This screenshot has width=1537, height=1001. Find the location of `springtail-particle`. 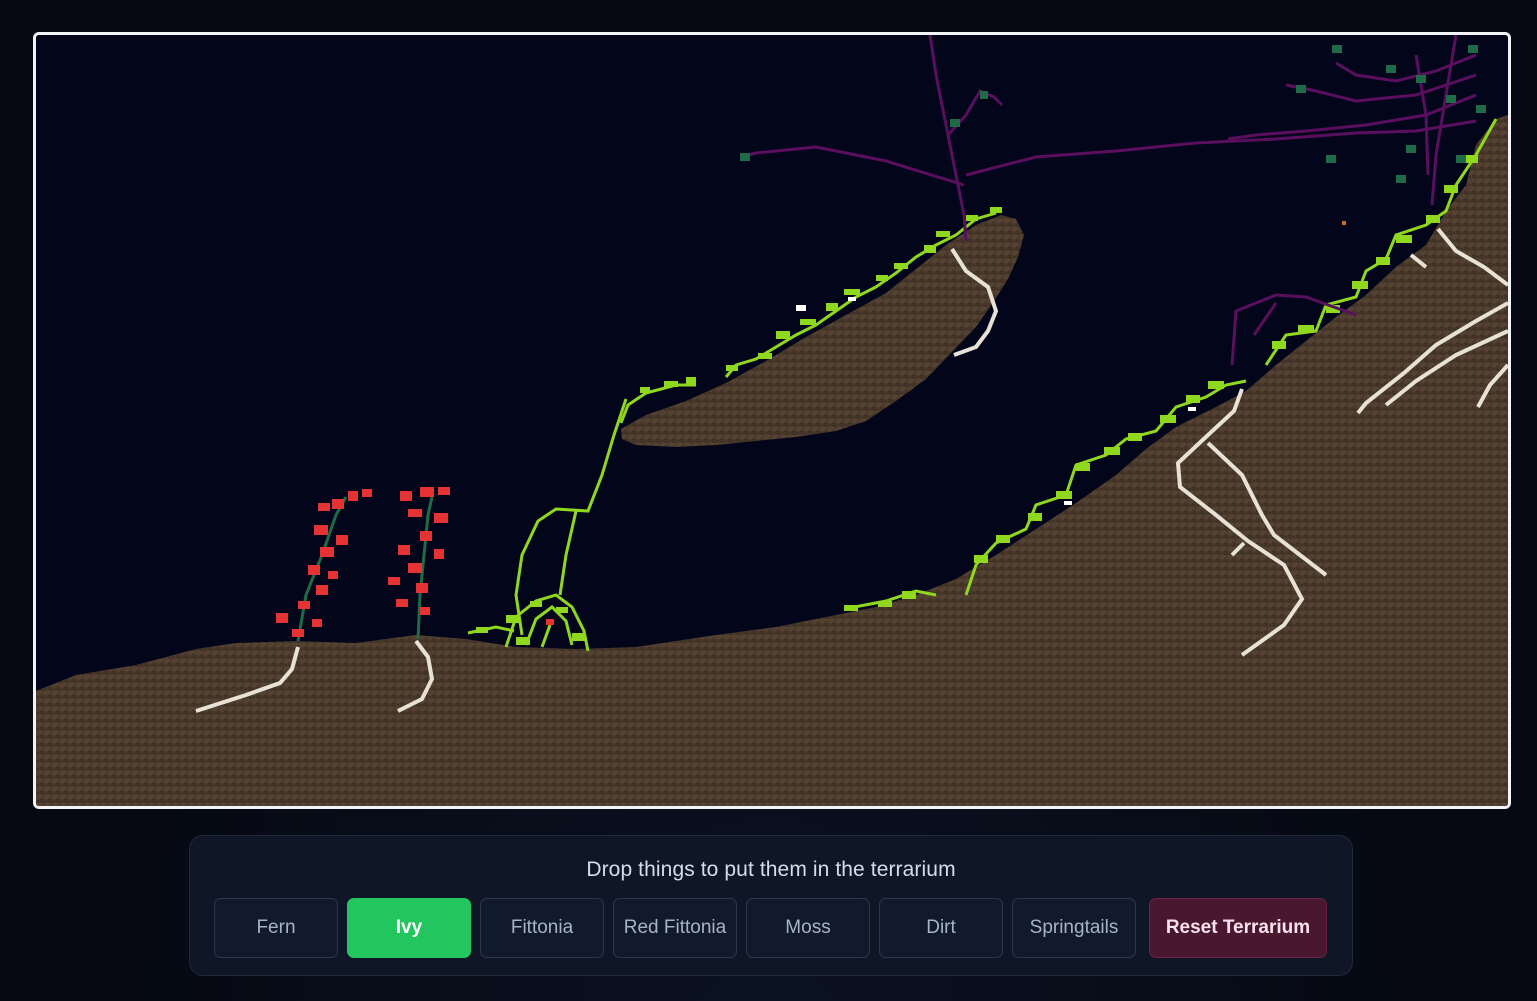

springtail-particle is located at coordinates (1344, 223).